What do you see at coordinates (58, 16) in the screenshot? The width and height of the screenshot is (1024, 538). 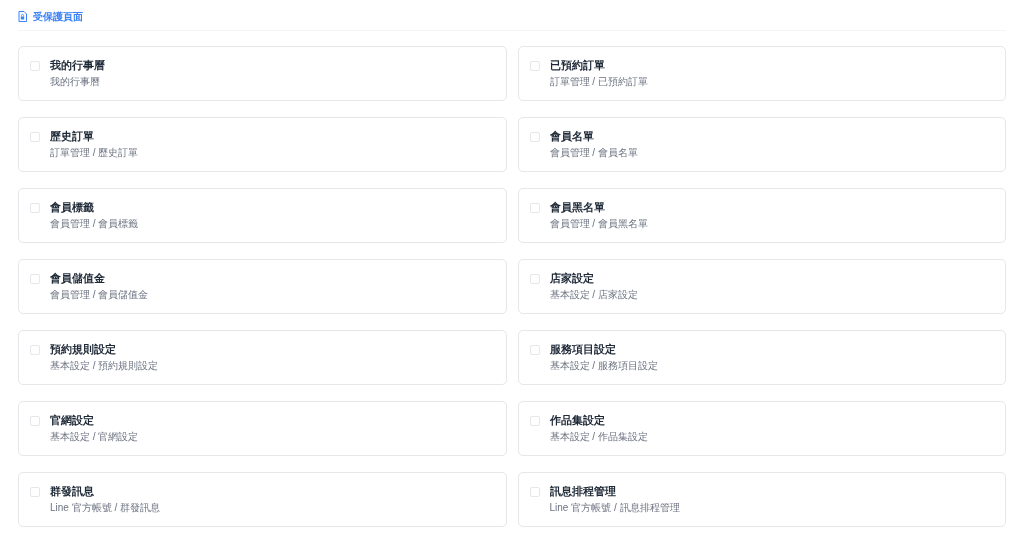 I see `section-title: 受保護頁面` at bounding box center [58, 16].